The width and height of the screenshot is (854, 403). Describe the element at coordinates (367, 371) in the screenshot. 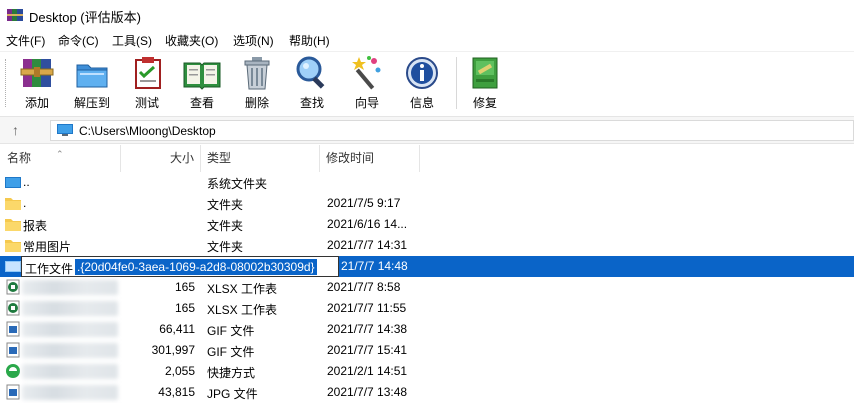

I see `row-modified: 2021/2/1 14:51` at that location.